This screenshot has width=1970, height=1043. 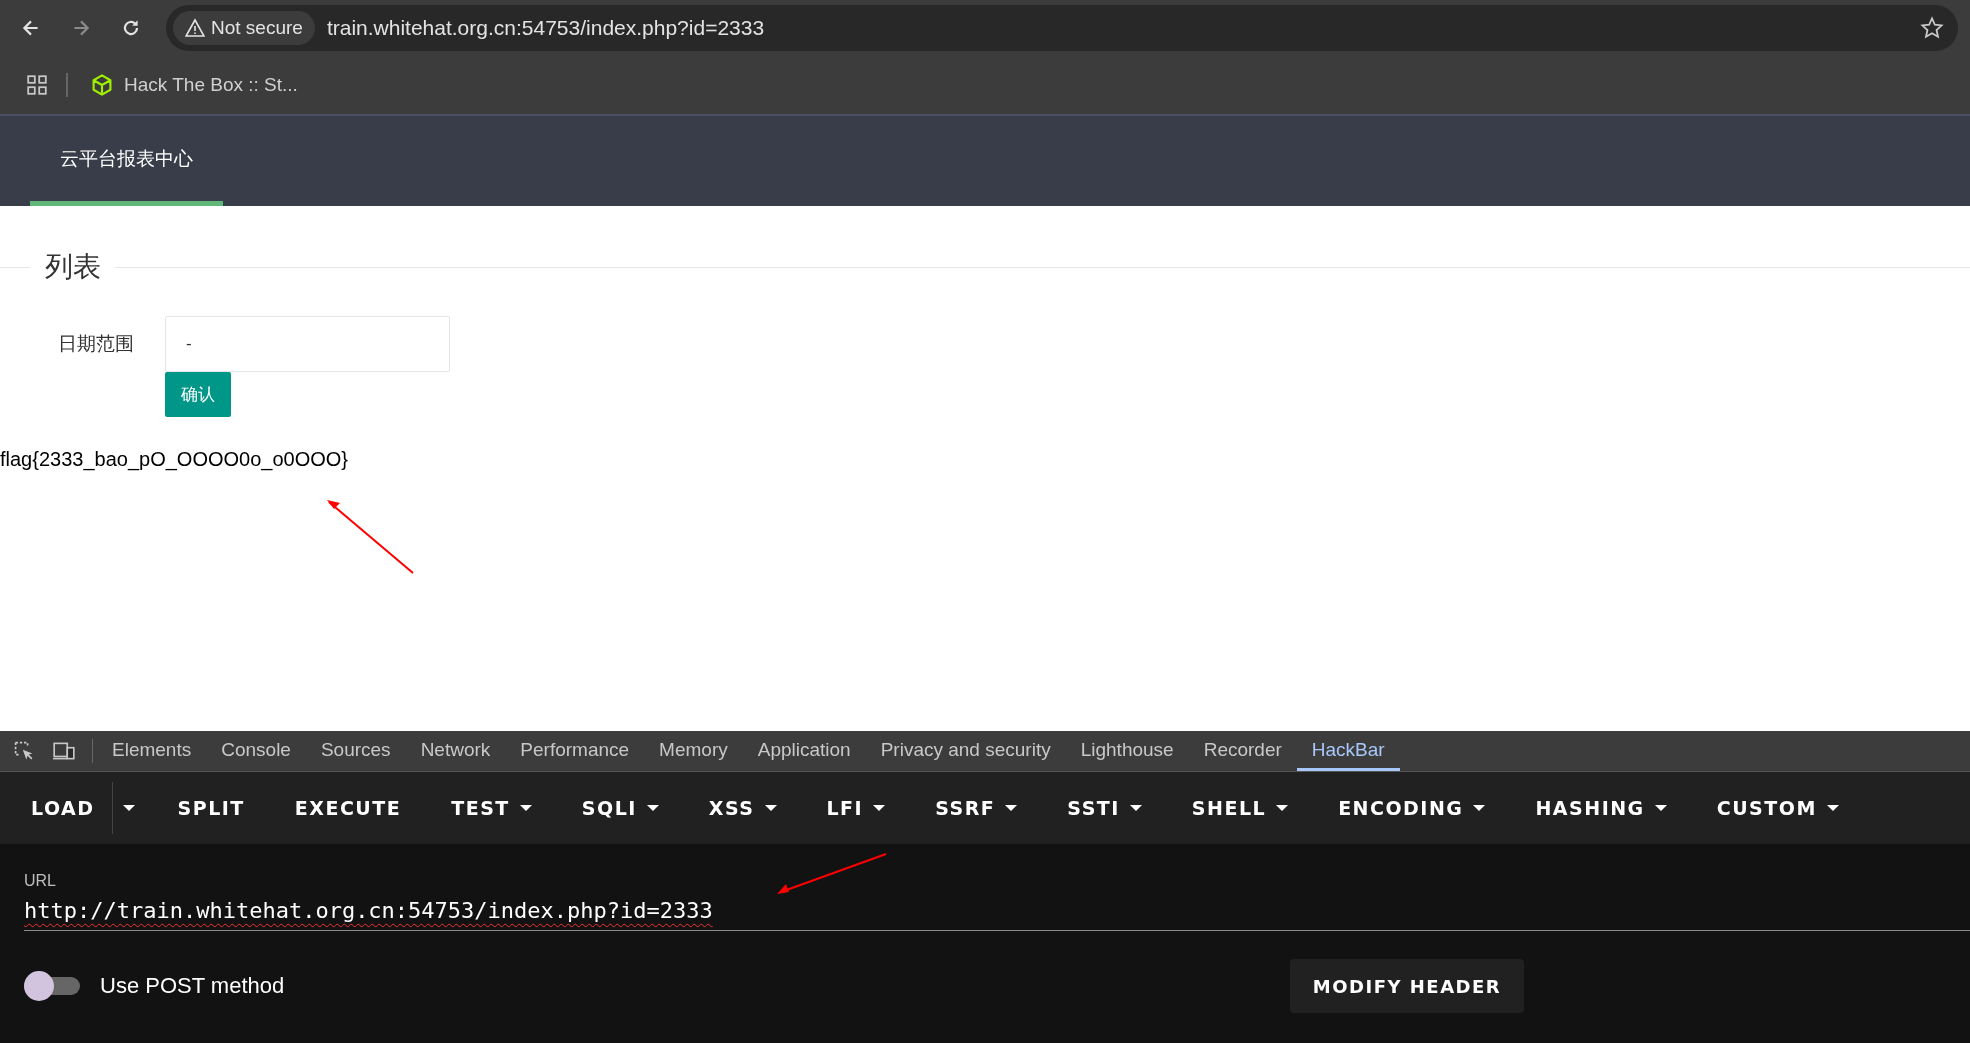 What do you see at coordinates (193, 986) in the screenshot?
I see `post-method-label: Use POST method` at bounding box center [193, 986].